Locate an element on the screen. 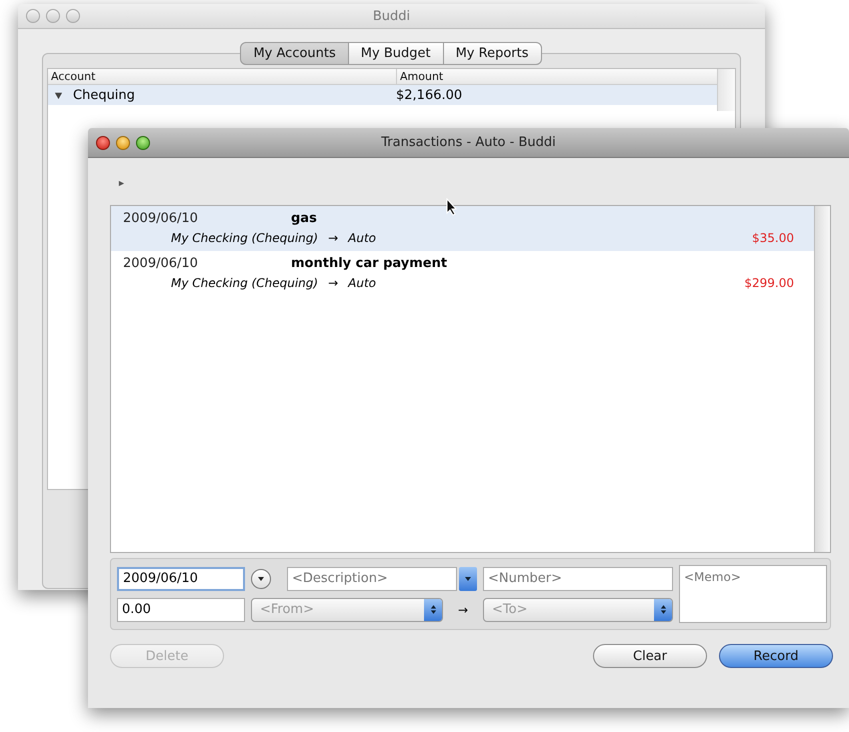  window-title: Buddi is located at coordinates (391, 16).